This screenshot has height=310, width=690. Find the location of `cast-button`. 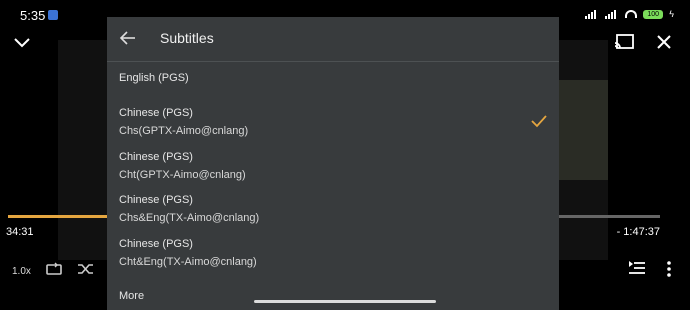

cast-button is located at coordinates (624, 42).